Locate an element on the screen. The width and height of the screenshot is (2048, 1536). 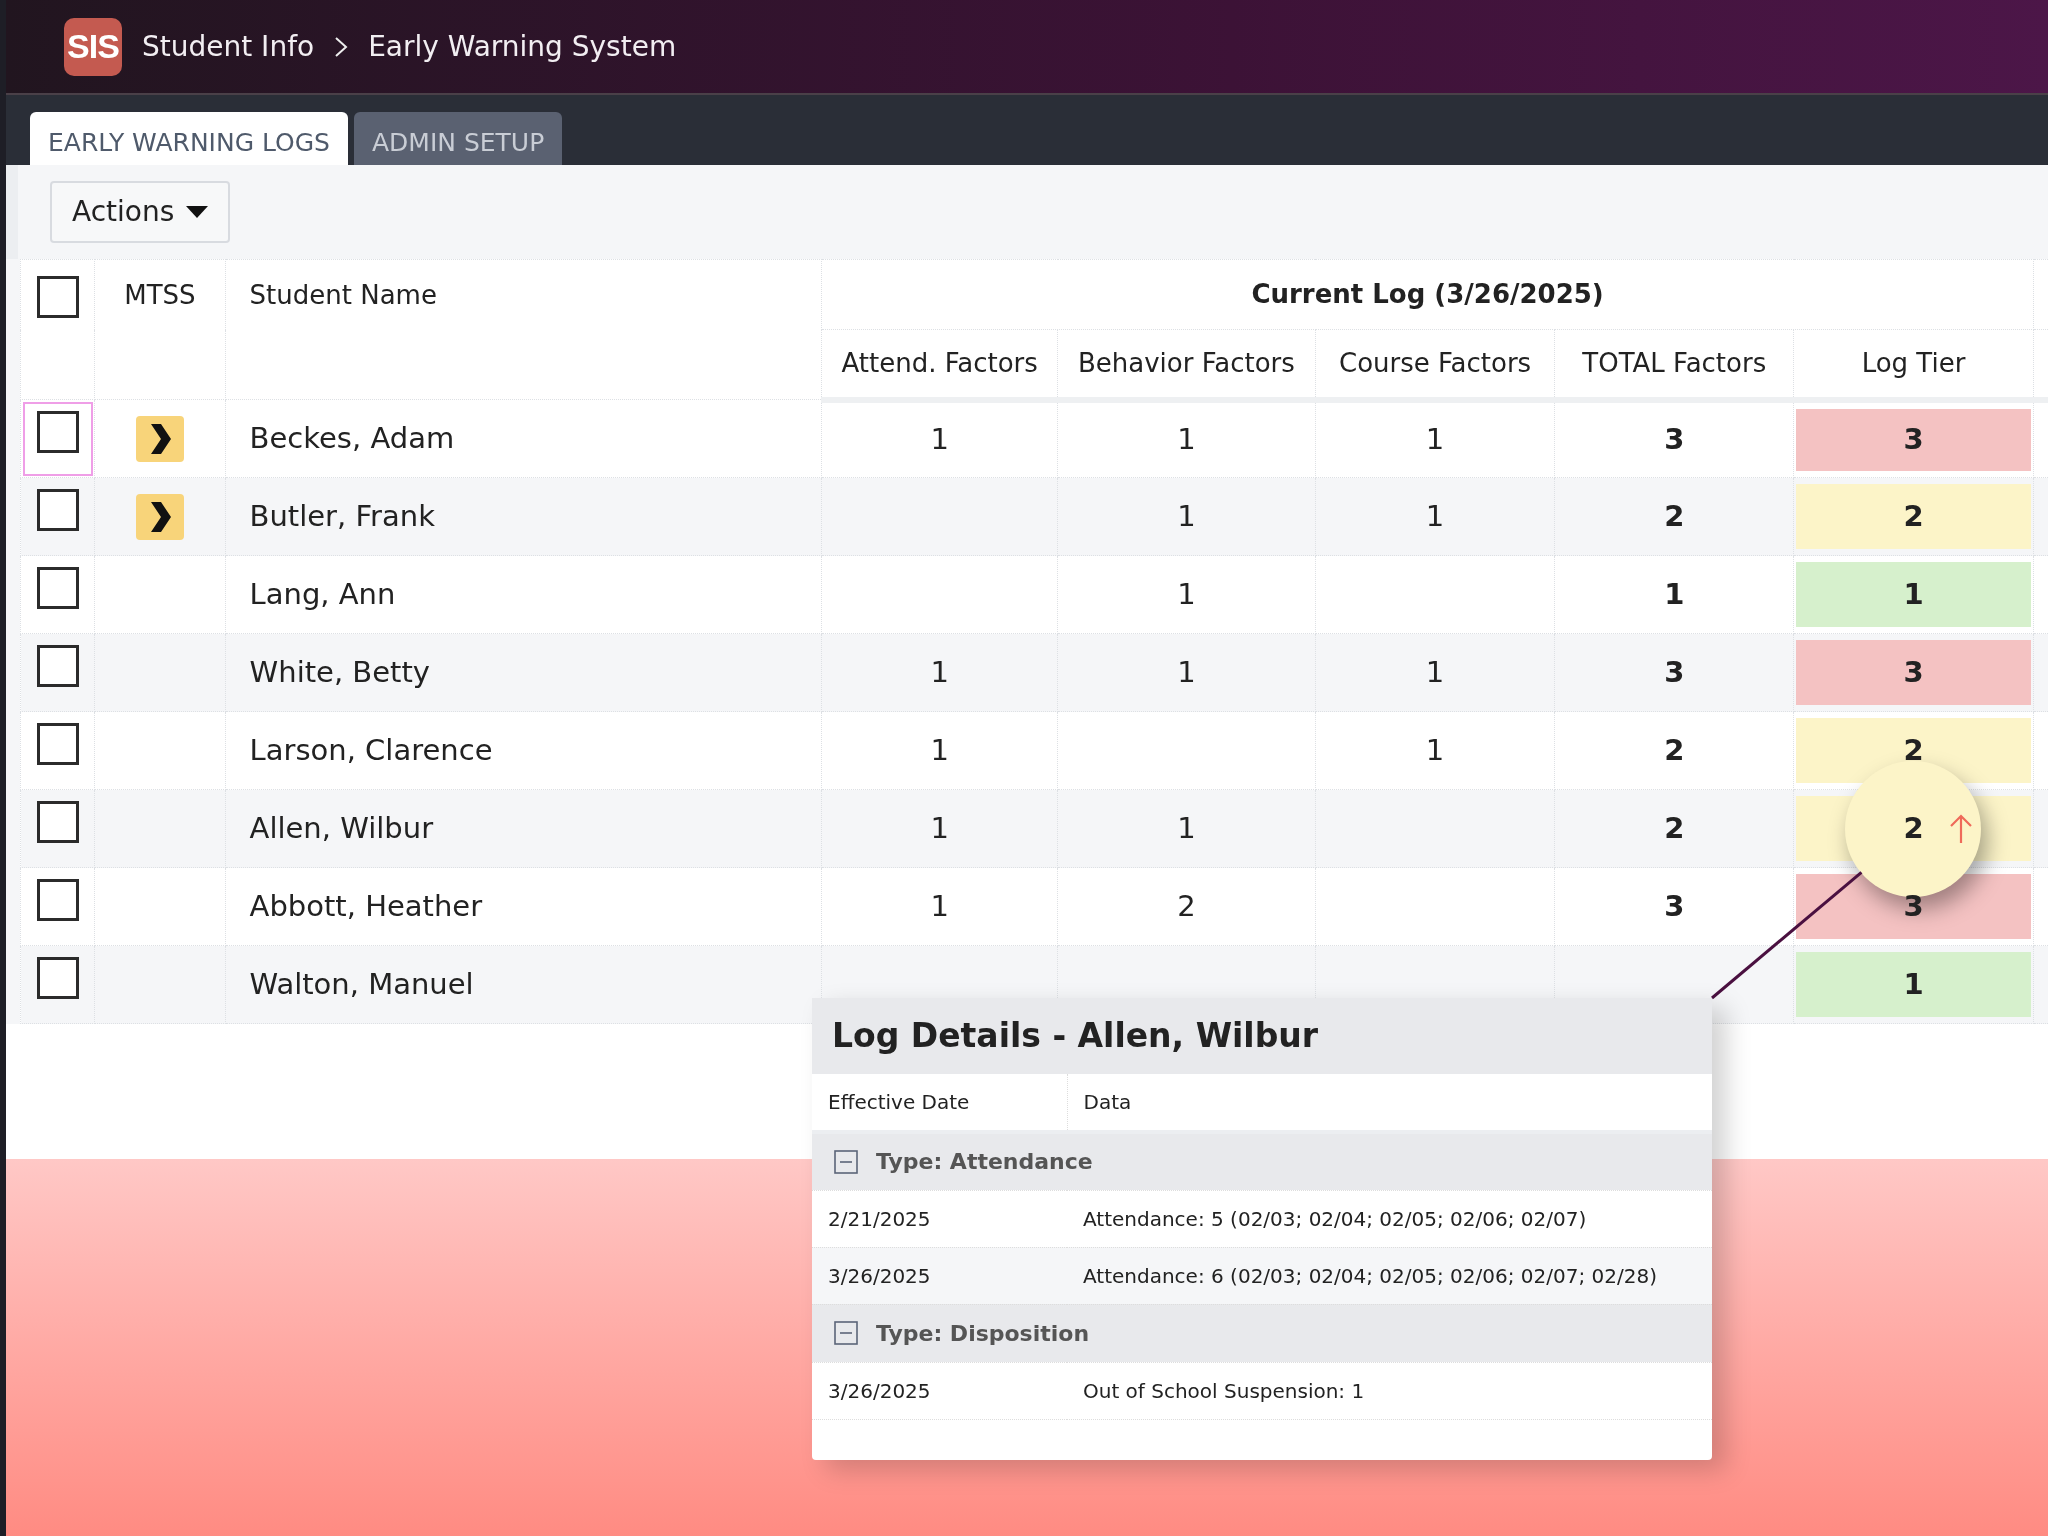
student-name: Beckes, Adam is located at coordinates (352, 437).